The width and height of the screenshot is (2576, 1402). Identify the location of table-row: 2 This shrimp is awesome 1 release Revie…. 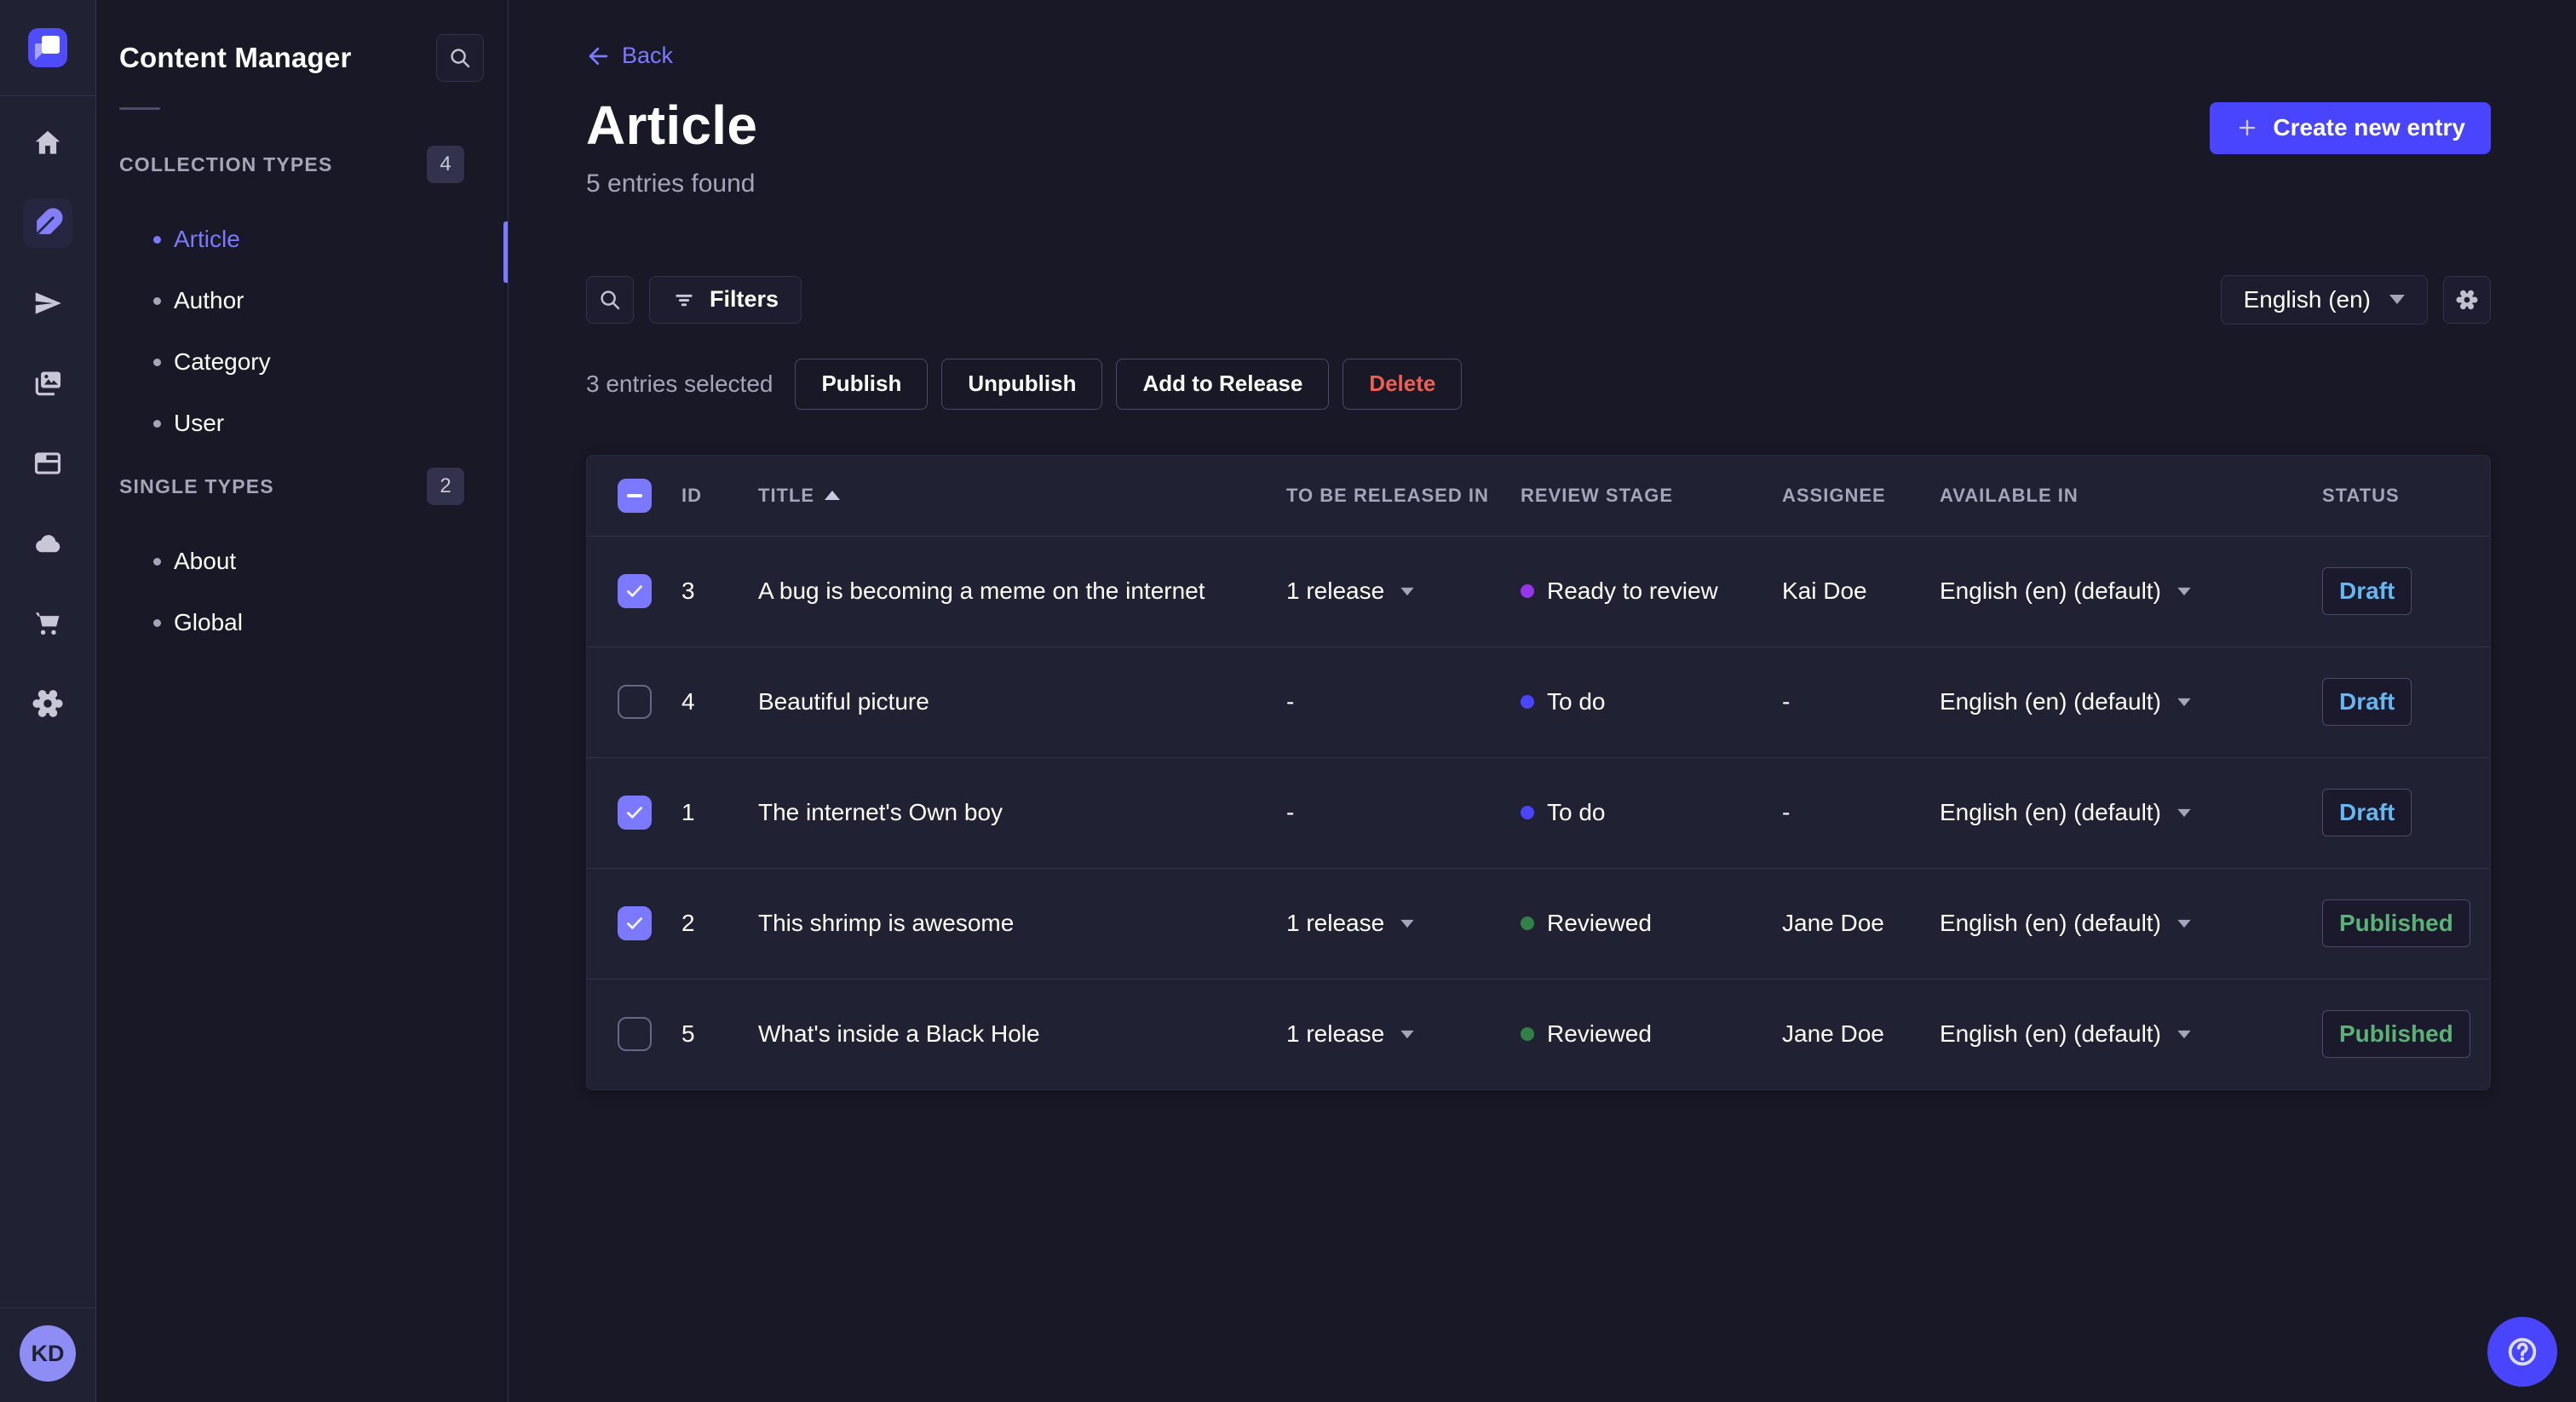
(1539, 923).